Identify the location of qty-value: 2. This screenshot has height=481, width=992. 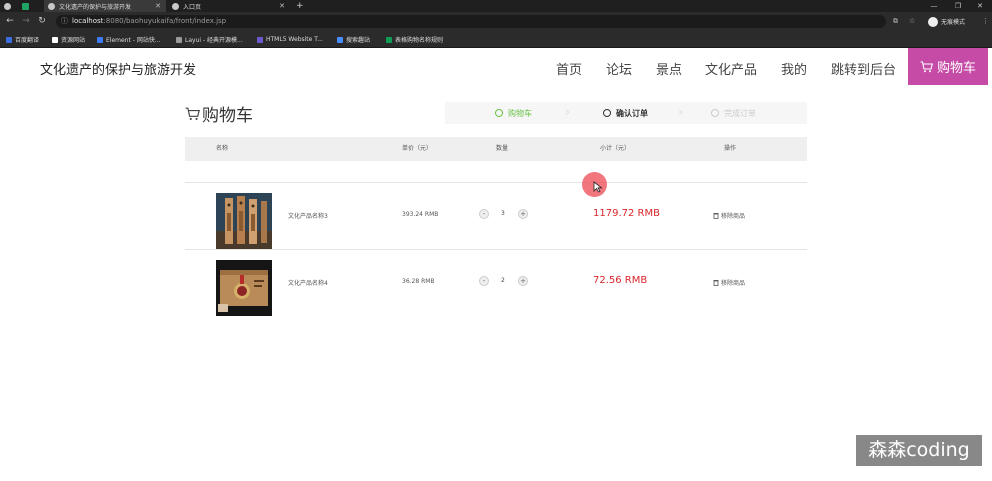
(503, 280).